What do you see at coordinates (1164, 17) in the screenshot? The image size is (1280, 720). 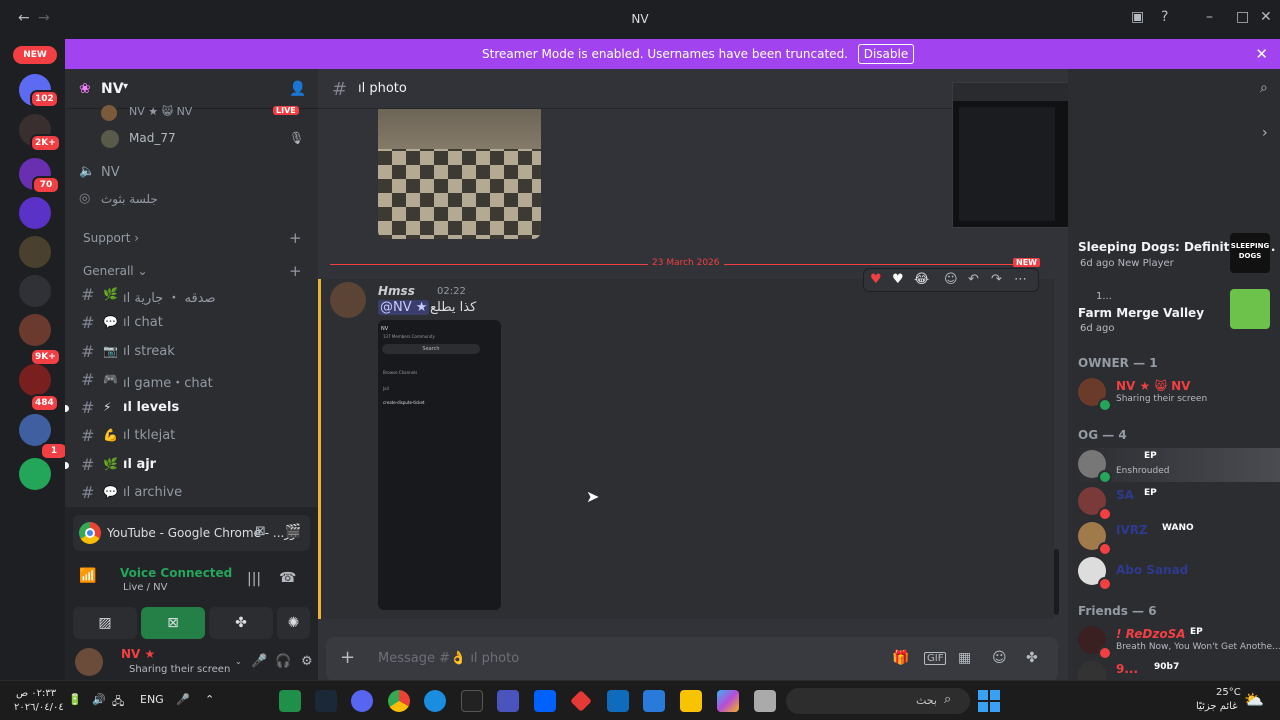 I see `help-icon: ?` at bounding box center [1164, 17].